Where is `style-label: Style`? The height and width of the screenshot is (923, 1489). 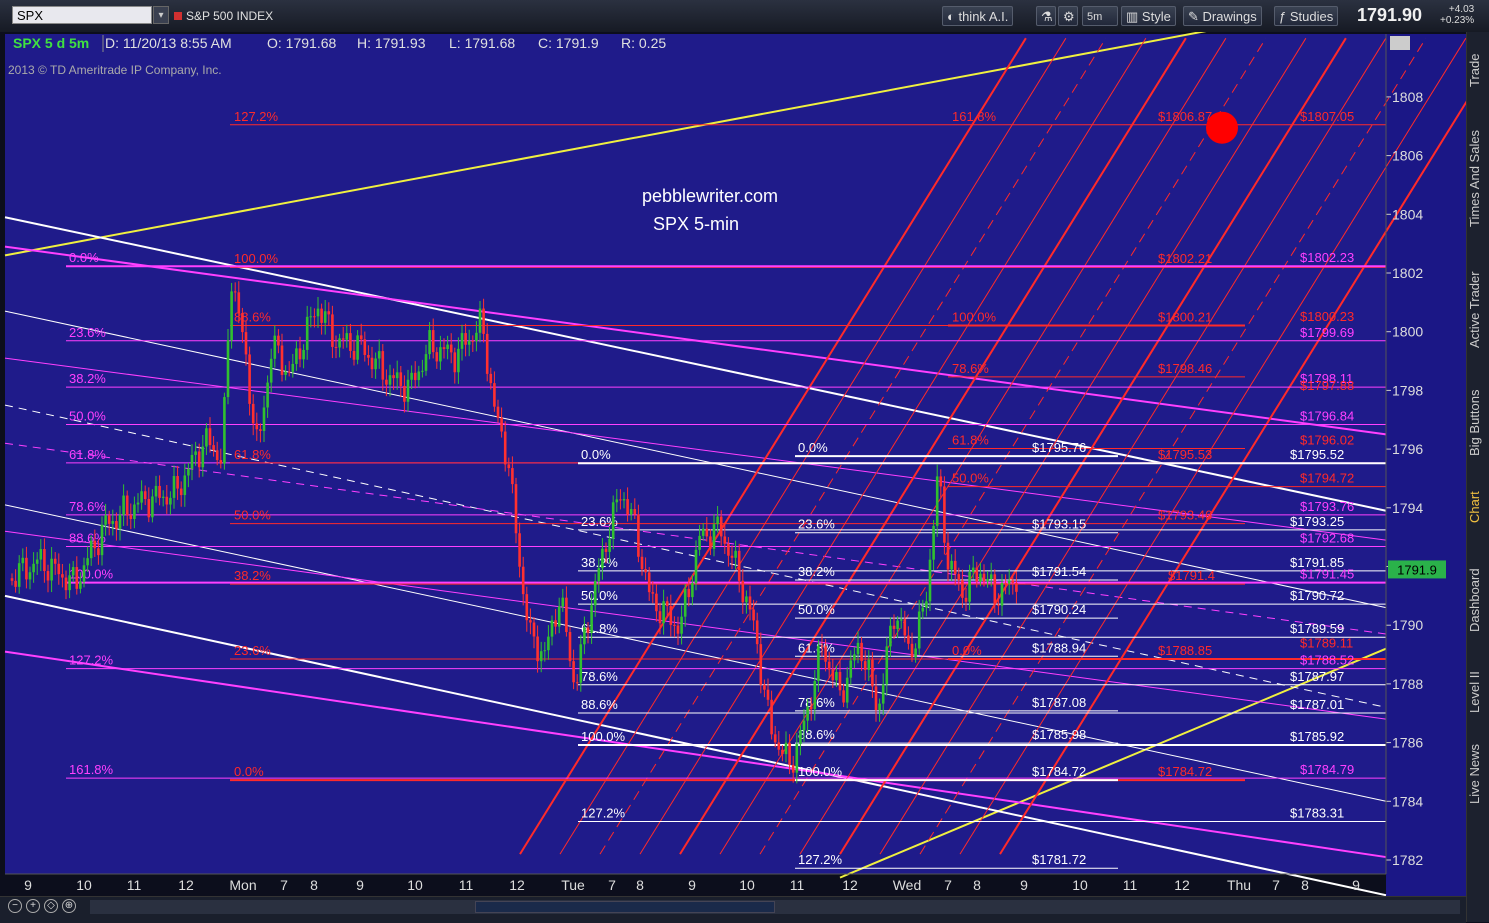
style-label: Style is located at coordinates (1156, 16).